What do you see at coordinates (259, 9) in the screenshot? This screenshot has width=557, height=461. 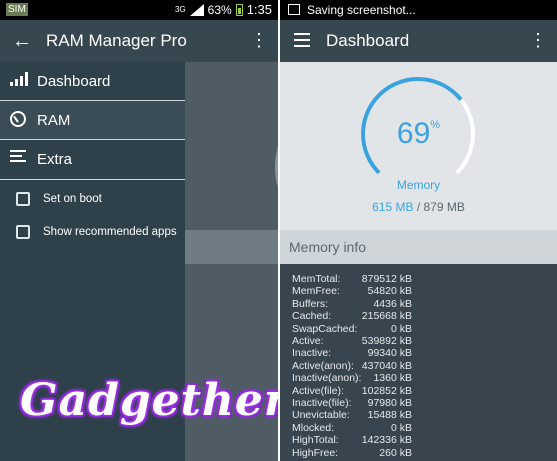 I see `clock: 1:35` at bounding box center [259, 9].